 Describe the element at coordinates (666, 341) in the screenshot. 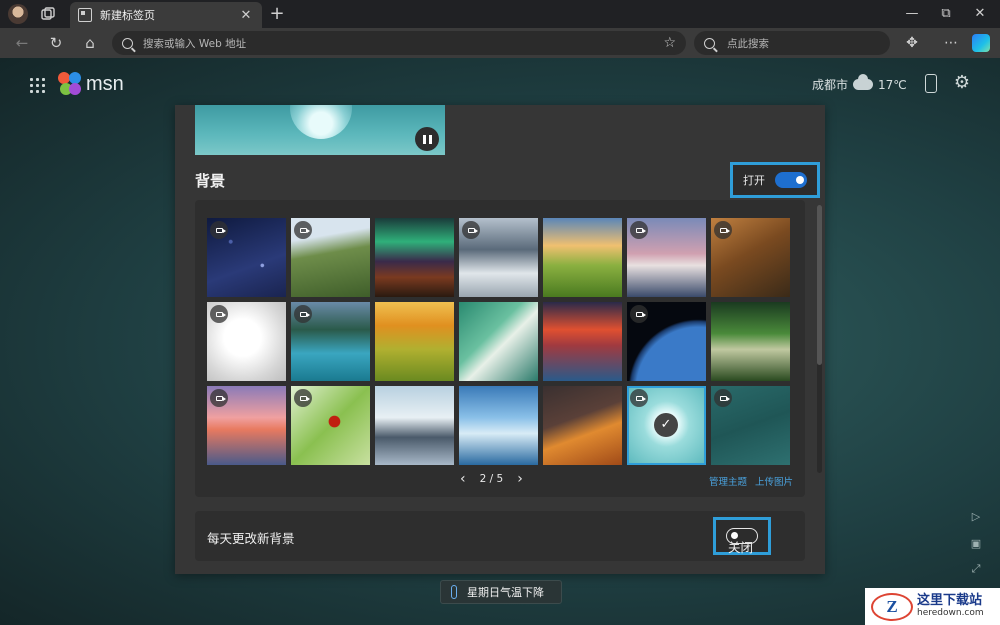

I see `background-thumbnail-earth-from-space` at that location.